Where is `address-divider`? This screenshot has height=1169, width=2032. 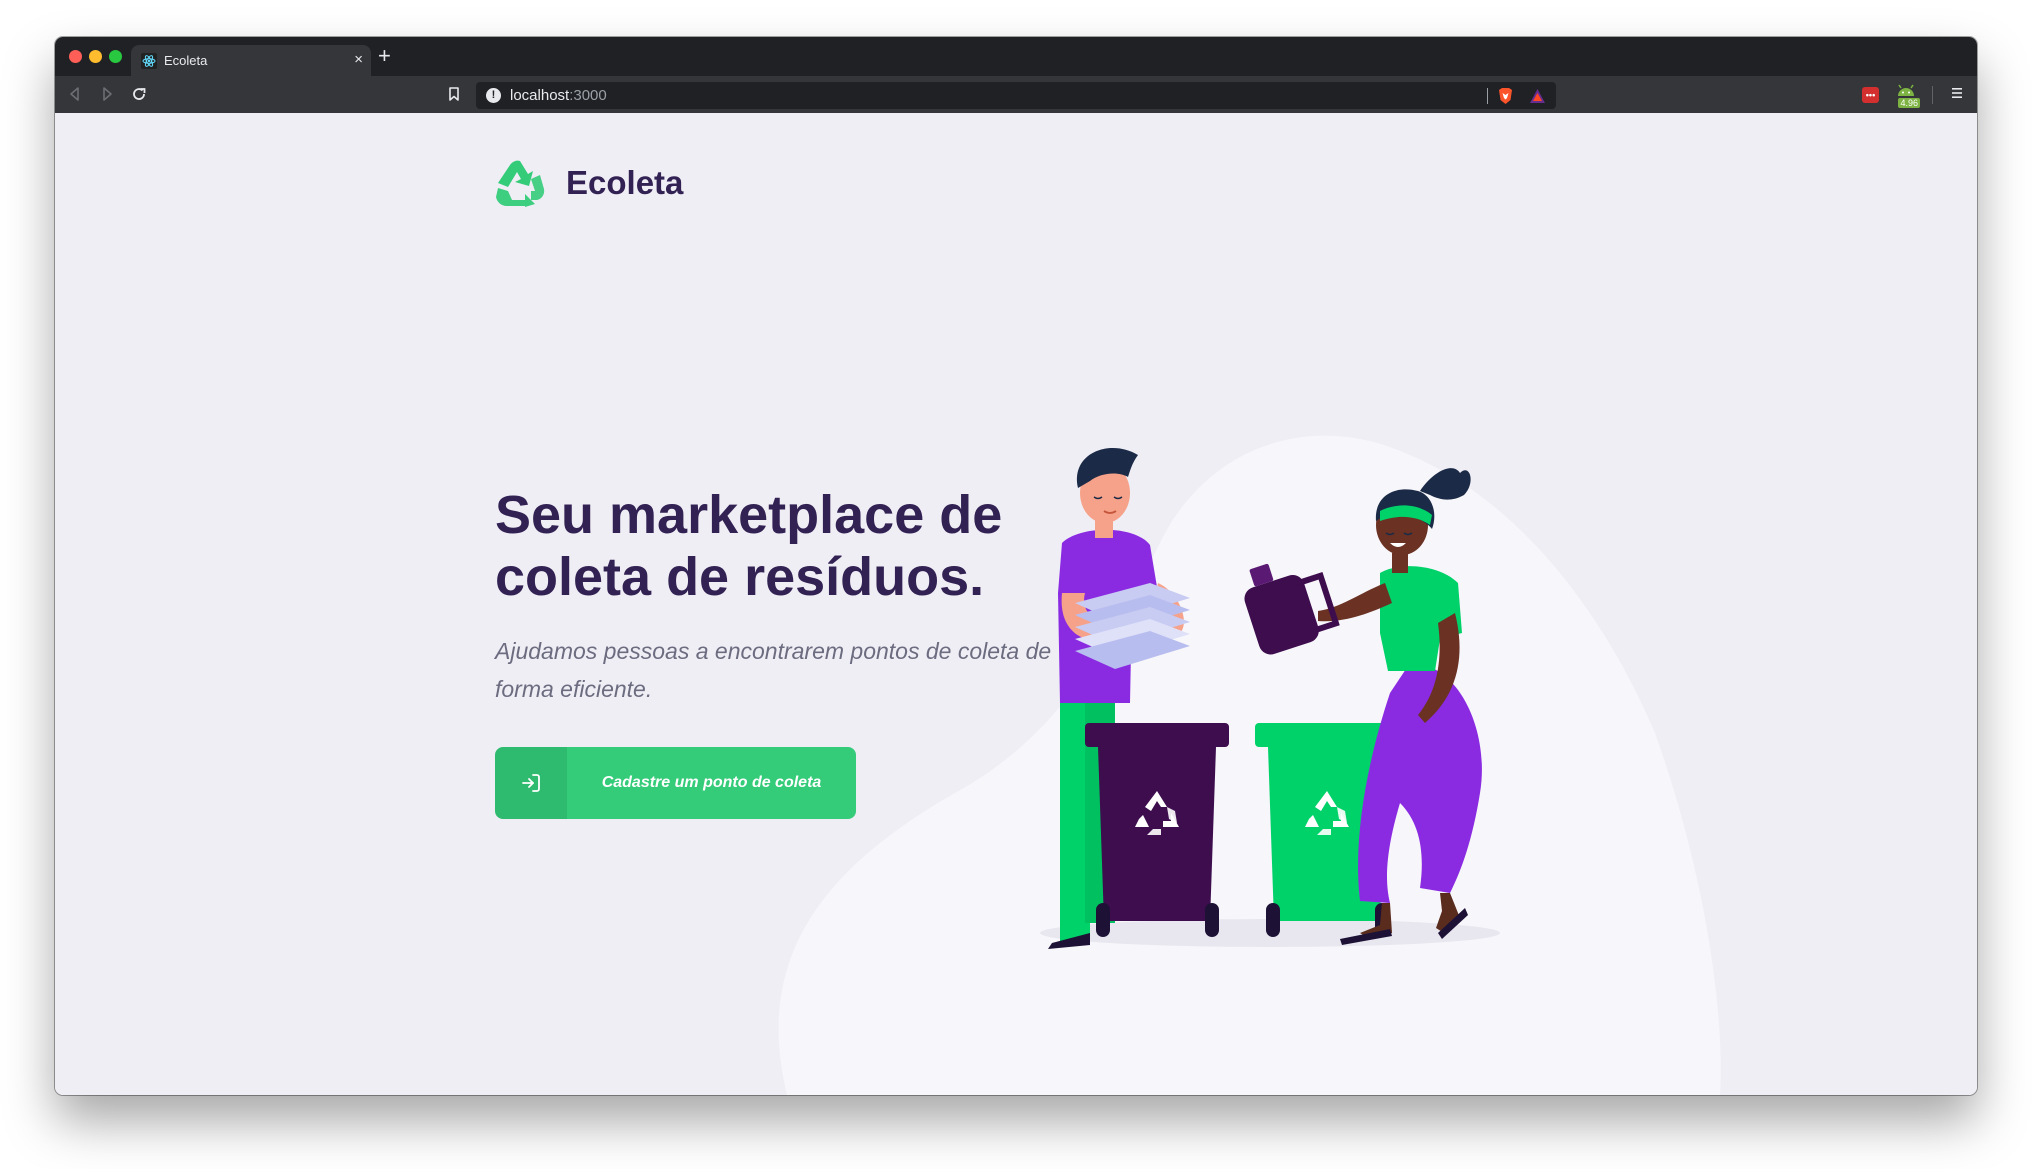
address-divider is located at coordinates (1487, 96).